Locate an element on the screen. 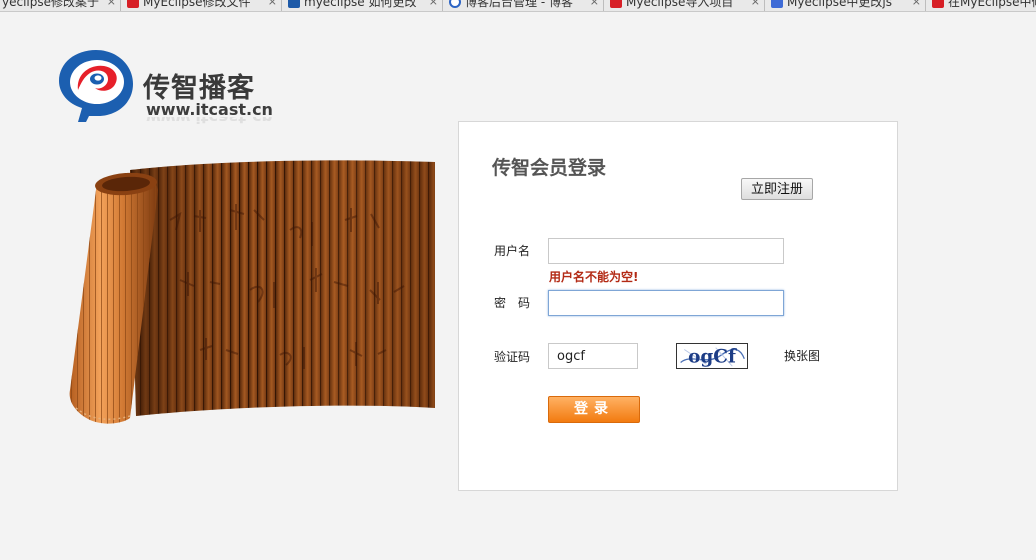 The image size is (1036, 560). browser-tab: 博客后台管理 - 博客 × is located at coordinates (523, 5).